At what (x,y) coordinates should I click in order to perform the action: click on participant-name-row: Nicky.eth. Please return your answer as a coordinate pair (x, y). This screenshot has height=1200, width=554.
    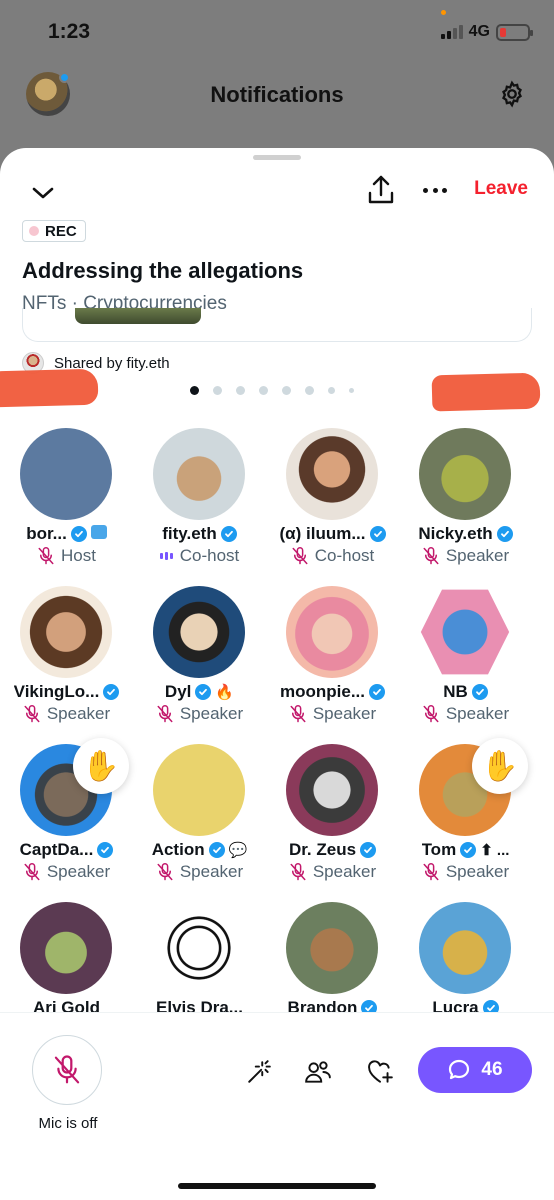
    Looking at the image, I should click on (465, 534).